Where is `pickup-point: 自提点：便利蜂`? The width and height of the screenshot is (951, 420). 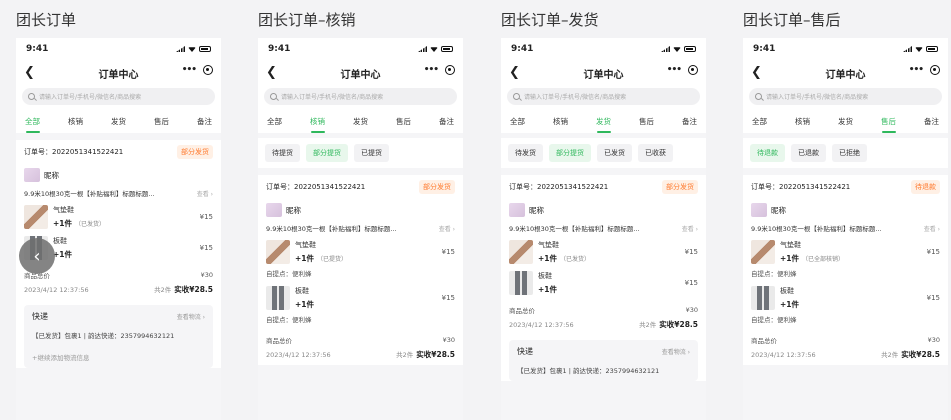 pickup-point: 自提点：便利蜂 is located at coordinates (289, 274).